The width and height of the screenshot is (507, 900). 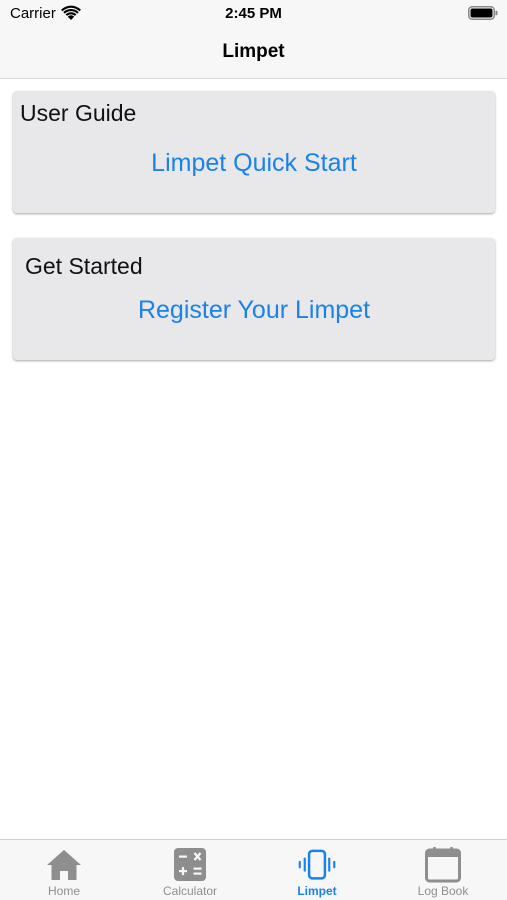 What do you see at coordinates (254, 163) in the screenshot?
I see `limpet-quick-start-link: Limpet Quick Start` at bounding box center [254, 163].